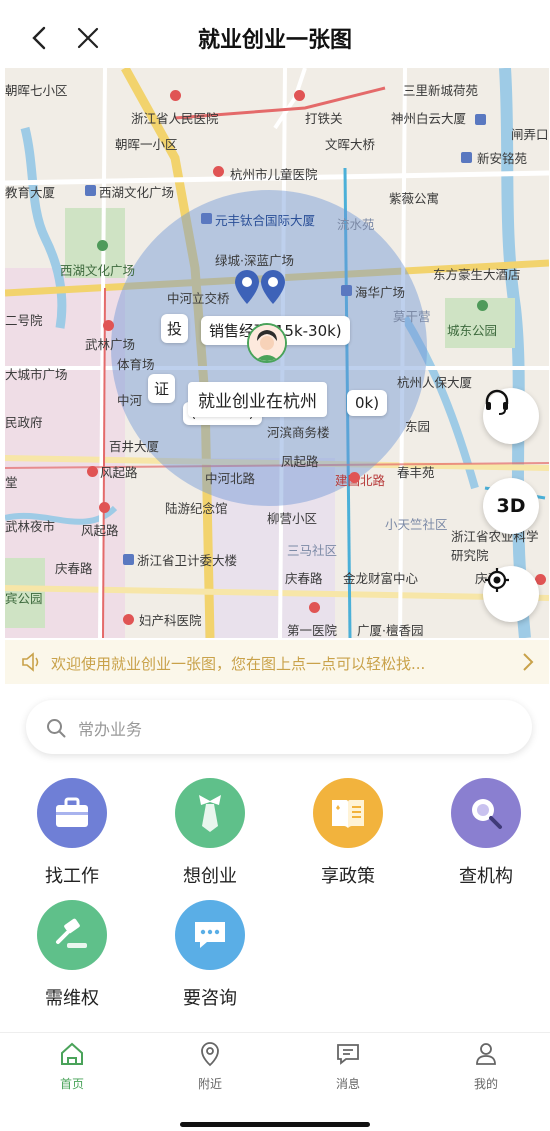 The image size is (550, 1131). What do you see at coordinates (347, 1084) in the screenshot?
I see `tab-label: 消息` at bounding box center [347, 1084].